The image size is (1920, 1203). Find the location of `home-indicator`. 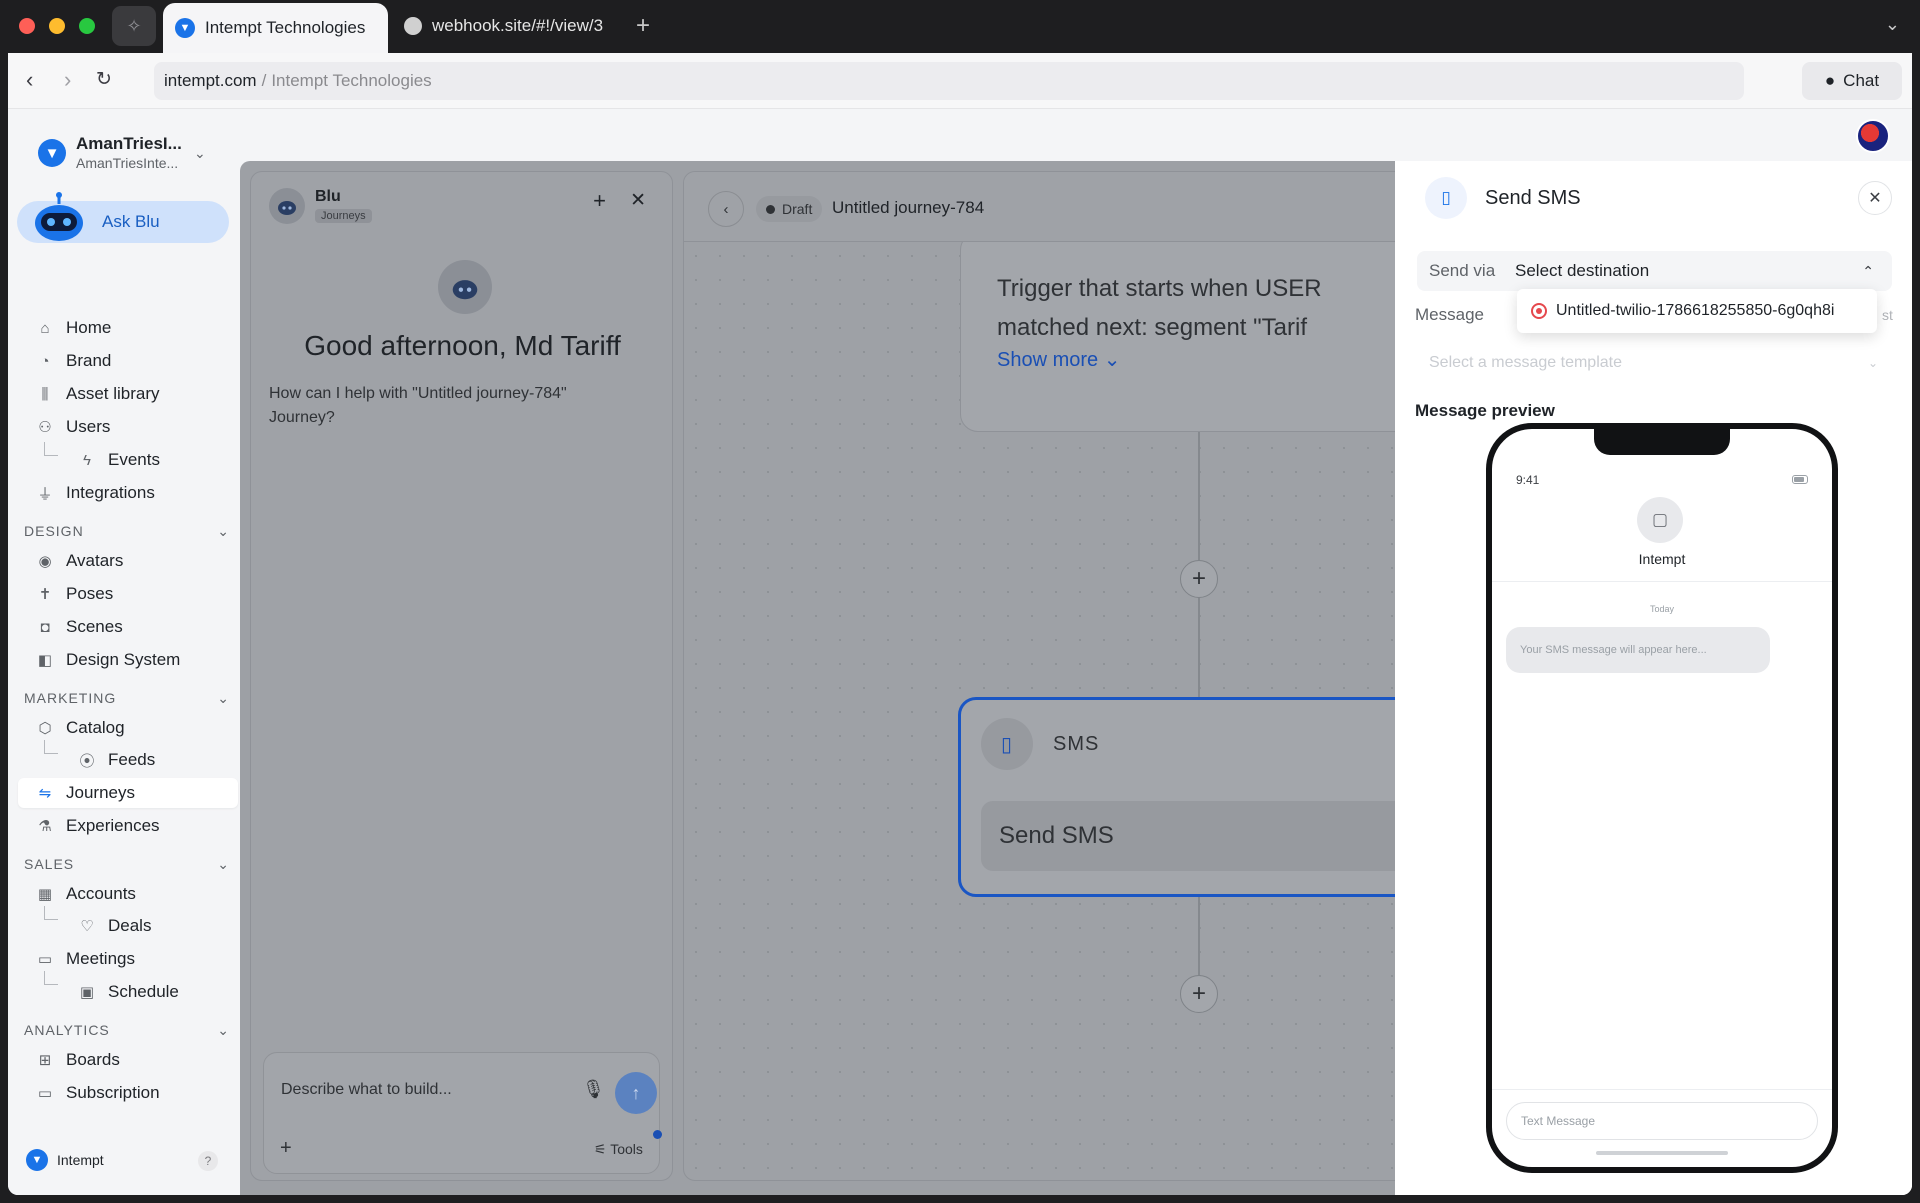

home-indicator is located at coordinates (1662, 1153).